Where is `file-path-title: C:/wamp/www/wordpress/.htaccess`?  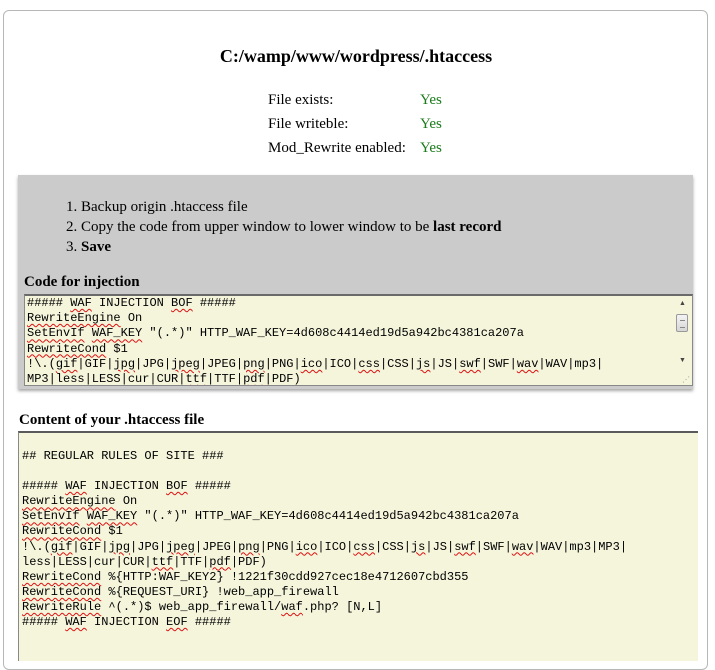
file-path-title: C:/wamp/www/wordpress/.htaccess is located at coordinates (356, 56).